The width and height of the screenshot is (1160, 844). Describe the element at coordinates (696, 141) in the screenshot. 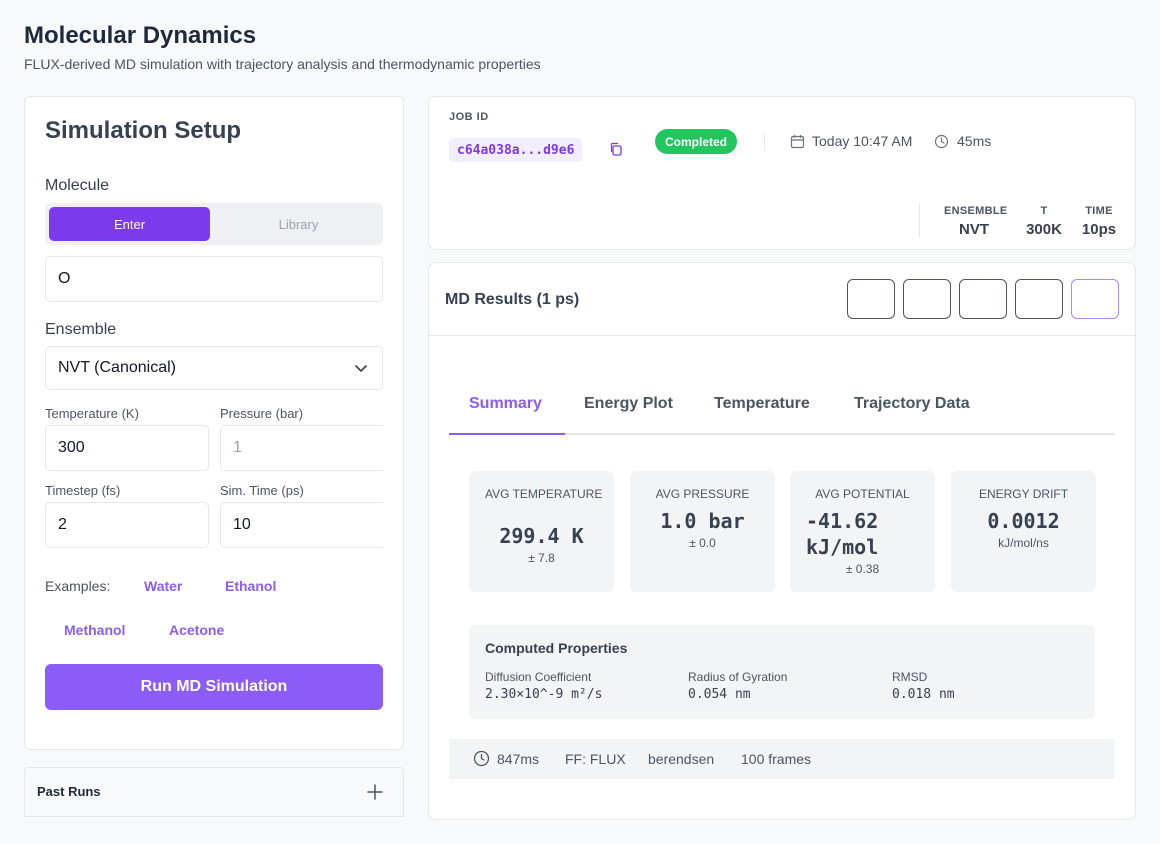

I see `status-badge: Completed` at that location.